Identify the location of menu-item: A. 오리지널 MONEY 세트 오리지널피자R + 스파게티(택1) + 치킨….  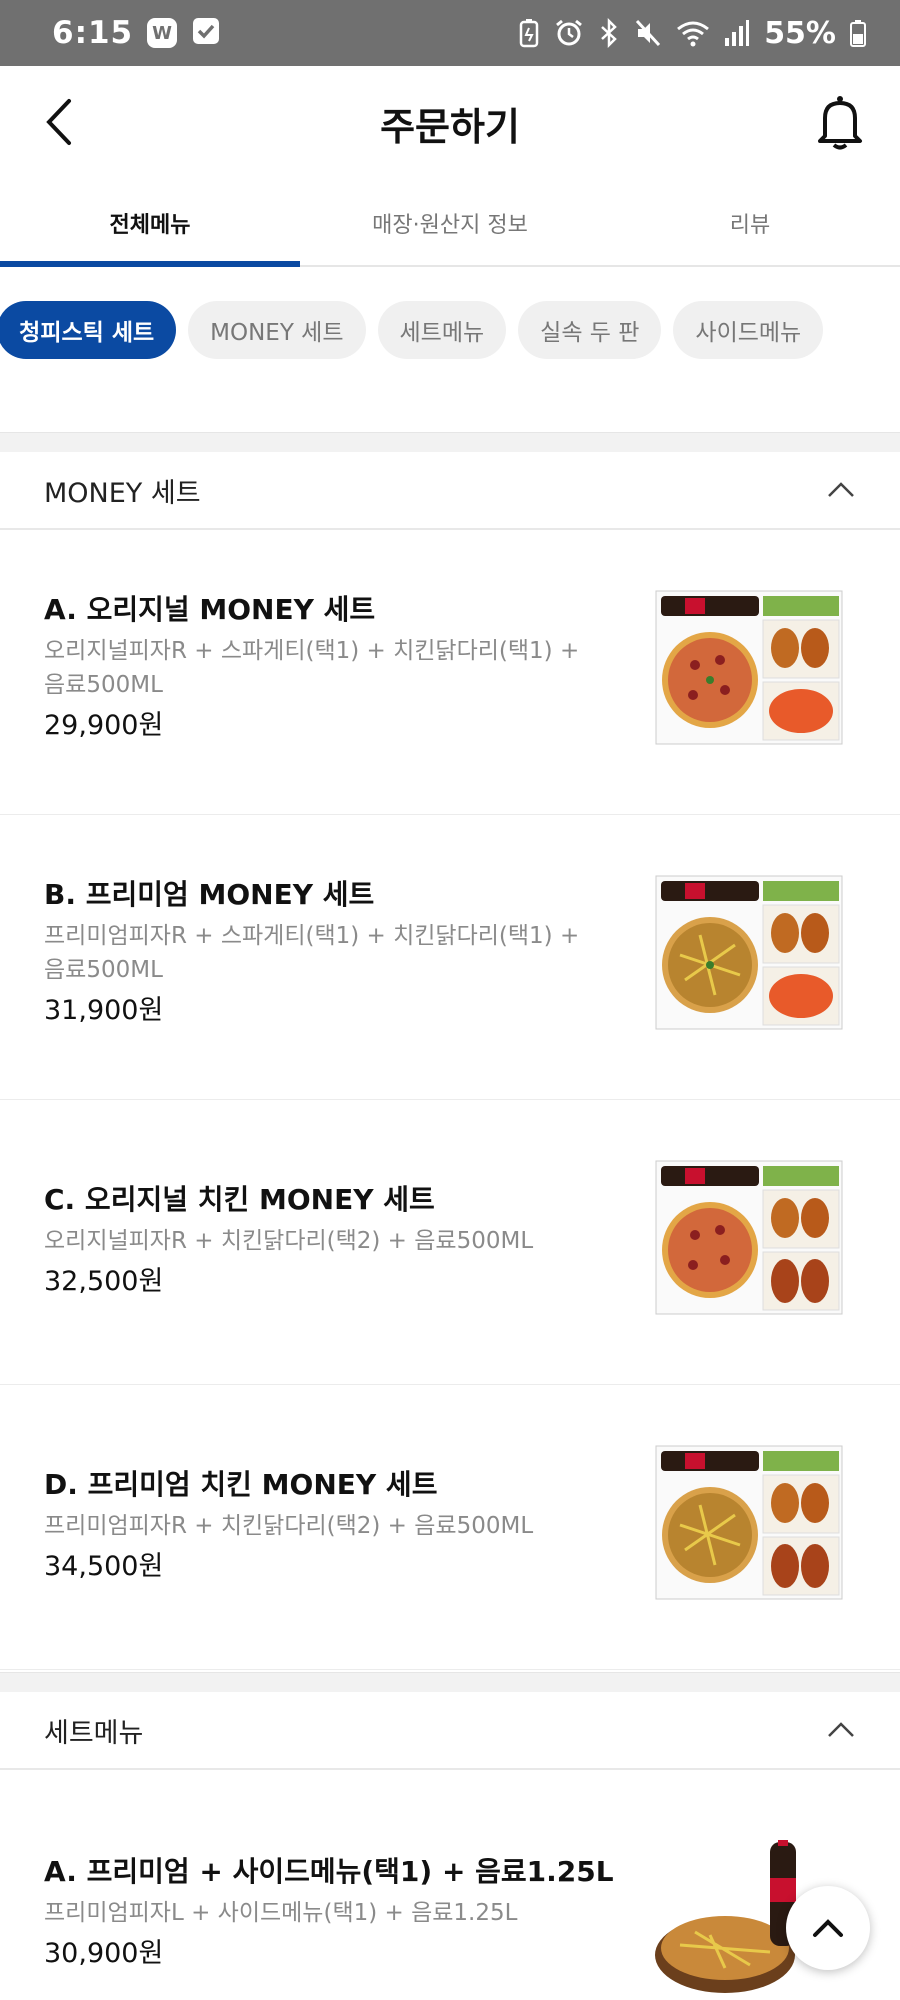
(450, 672).